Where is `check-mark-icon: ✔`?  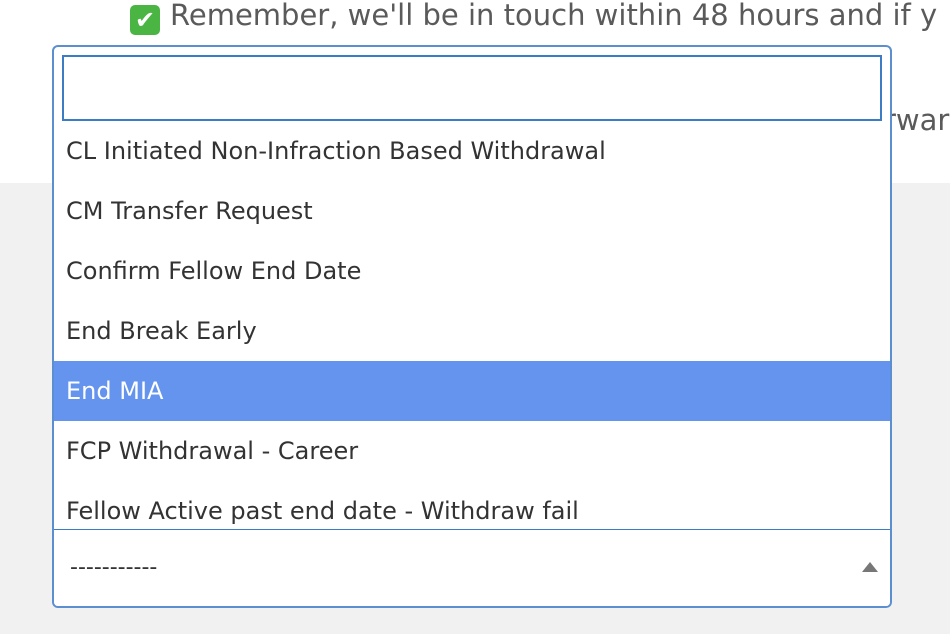 check-mark-icon: ✔ is located at coordinates (145, 20).